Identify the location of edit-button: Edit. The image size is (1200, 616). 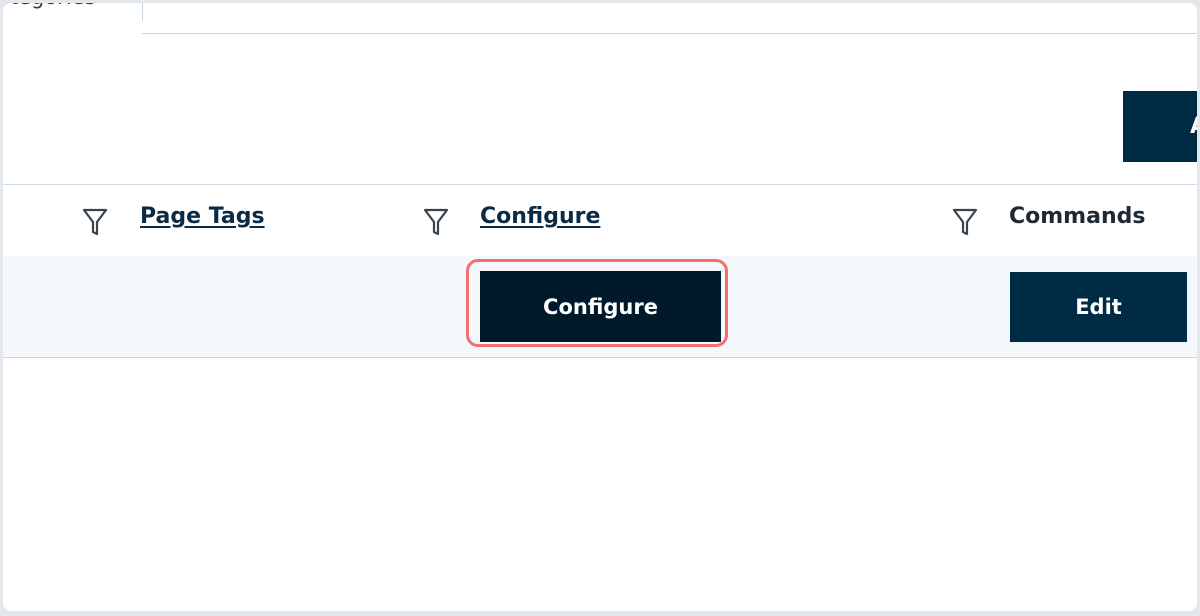
(1098, 307).